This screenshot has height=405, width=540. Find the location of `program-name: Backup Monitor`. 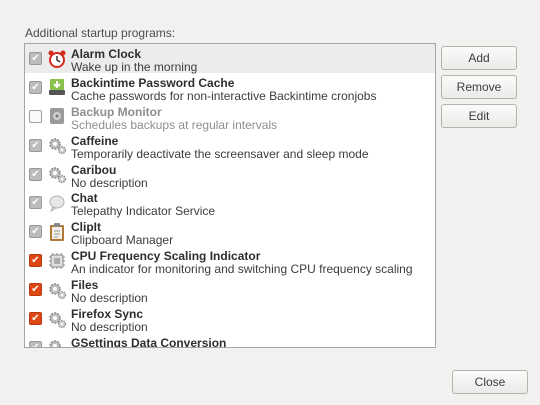

program-name: Backup Monitor is located at coordinates (116, 111).